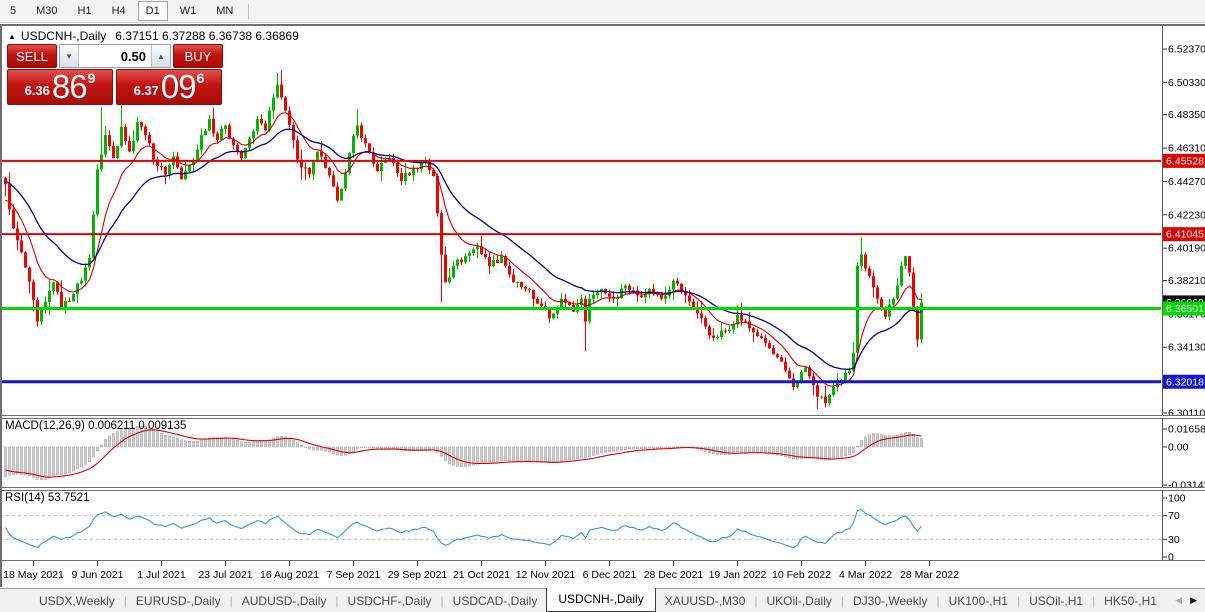 The width and height of the screenshot is (1205, 612). What do you see at coordinates (85, 11) in the screenshot?
I see `timeframe-button-h1: H1` at bounding box center [85, 11].